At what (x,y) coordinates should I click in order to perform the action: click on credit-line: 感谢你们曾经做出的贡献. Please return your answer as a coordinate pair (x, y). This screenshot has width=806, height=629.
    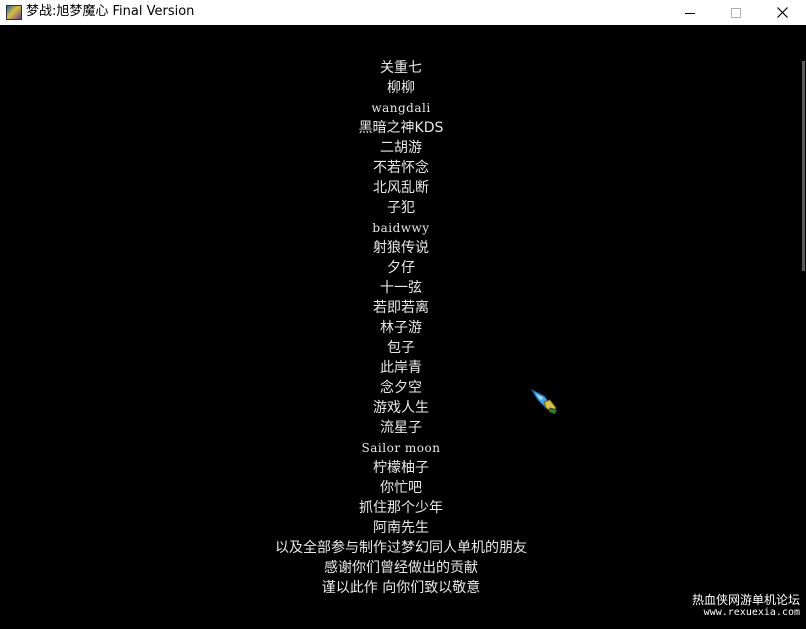
    Looking at the image, I should click on (401, 568).